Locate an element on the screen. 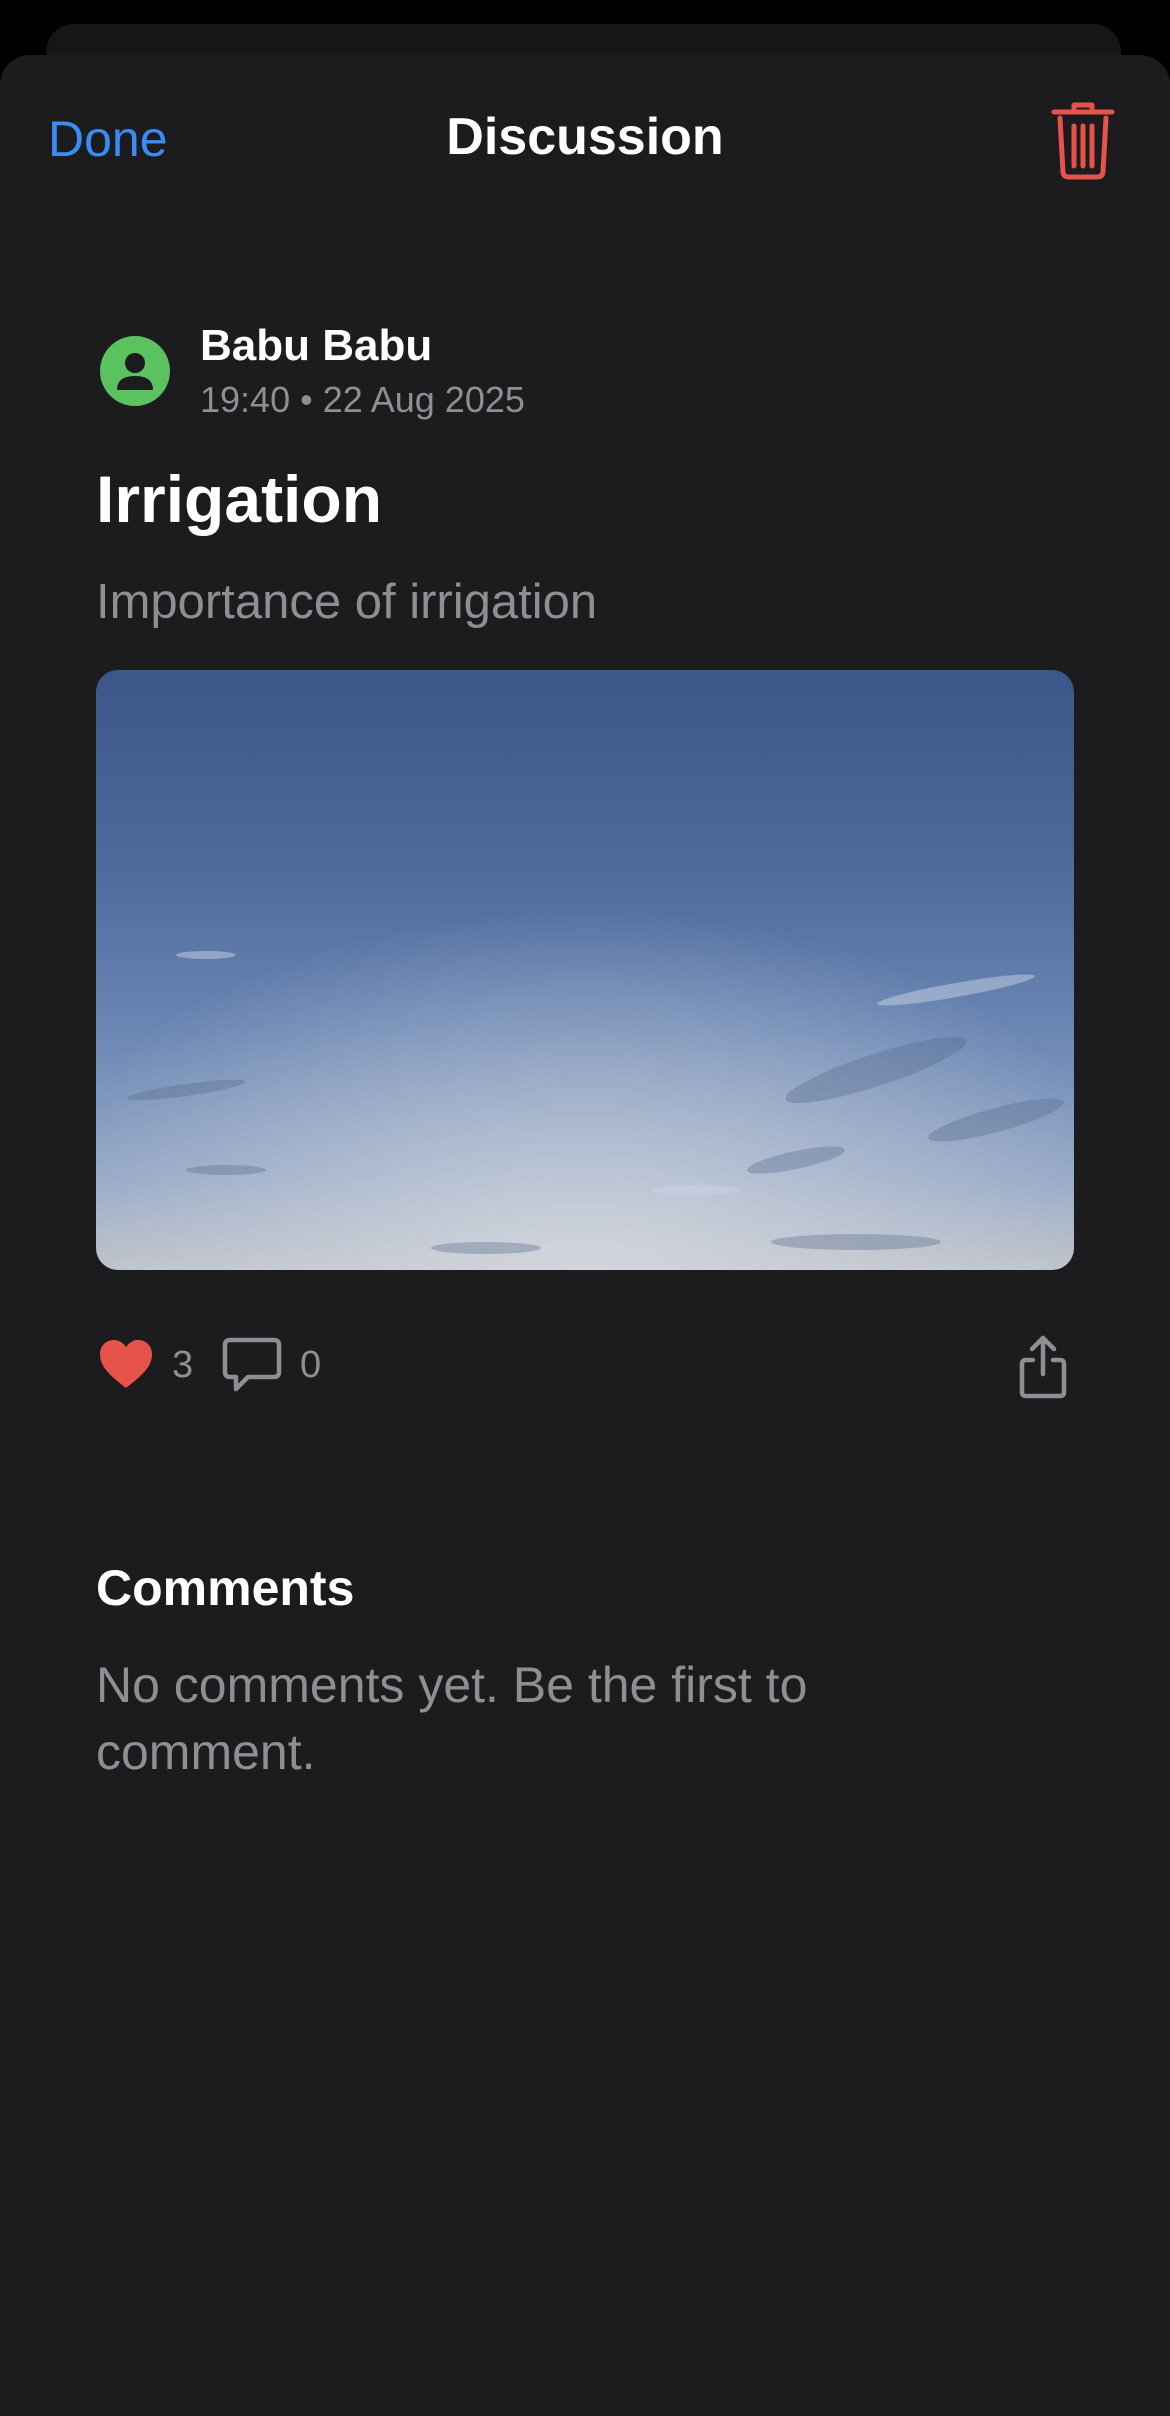 Image resolution: width=1170 pixels, height=2416 pixels. avatar is located at coordinates (135, 371).